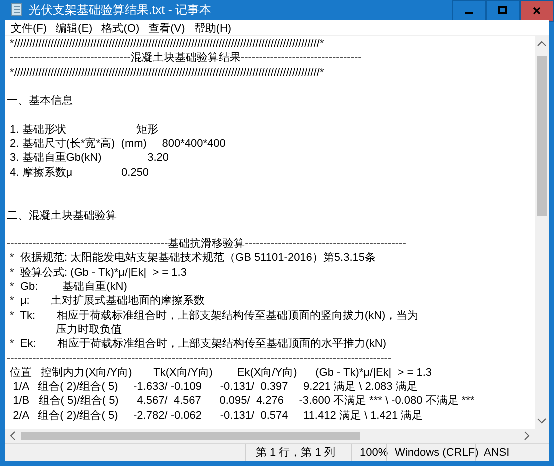  What do you see at coordinates (214, 316) in the screenshot?
I see `text-line: * Tk: 相应于荷载标准组合时，上部支架结构传至基础顶面的竖向拔力(kN)，当为` at bounding box center [214, 316].